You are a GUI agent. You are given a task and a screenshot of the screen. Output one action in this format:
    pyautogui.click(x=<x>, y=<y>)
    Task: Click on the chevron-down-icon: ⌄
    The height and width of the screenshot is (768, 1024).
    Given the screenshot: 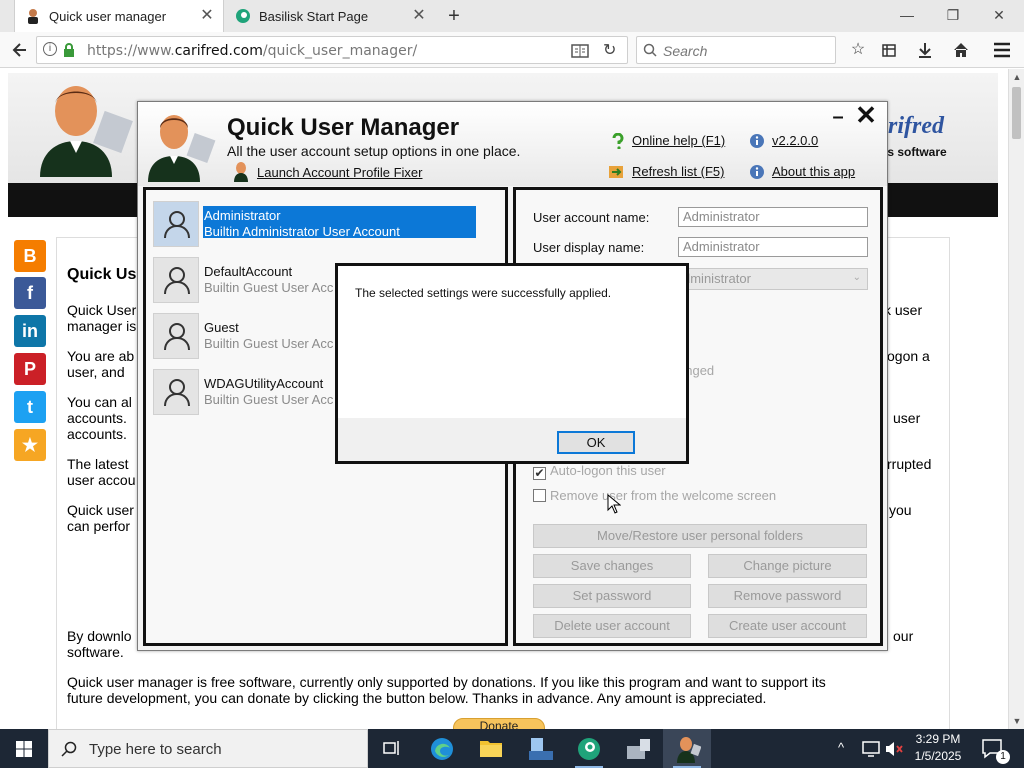 What is the action you would take?
    pyautogui.click(x=856, y=277)
    